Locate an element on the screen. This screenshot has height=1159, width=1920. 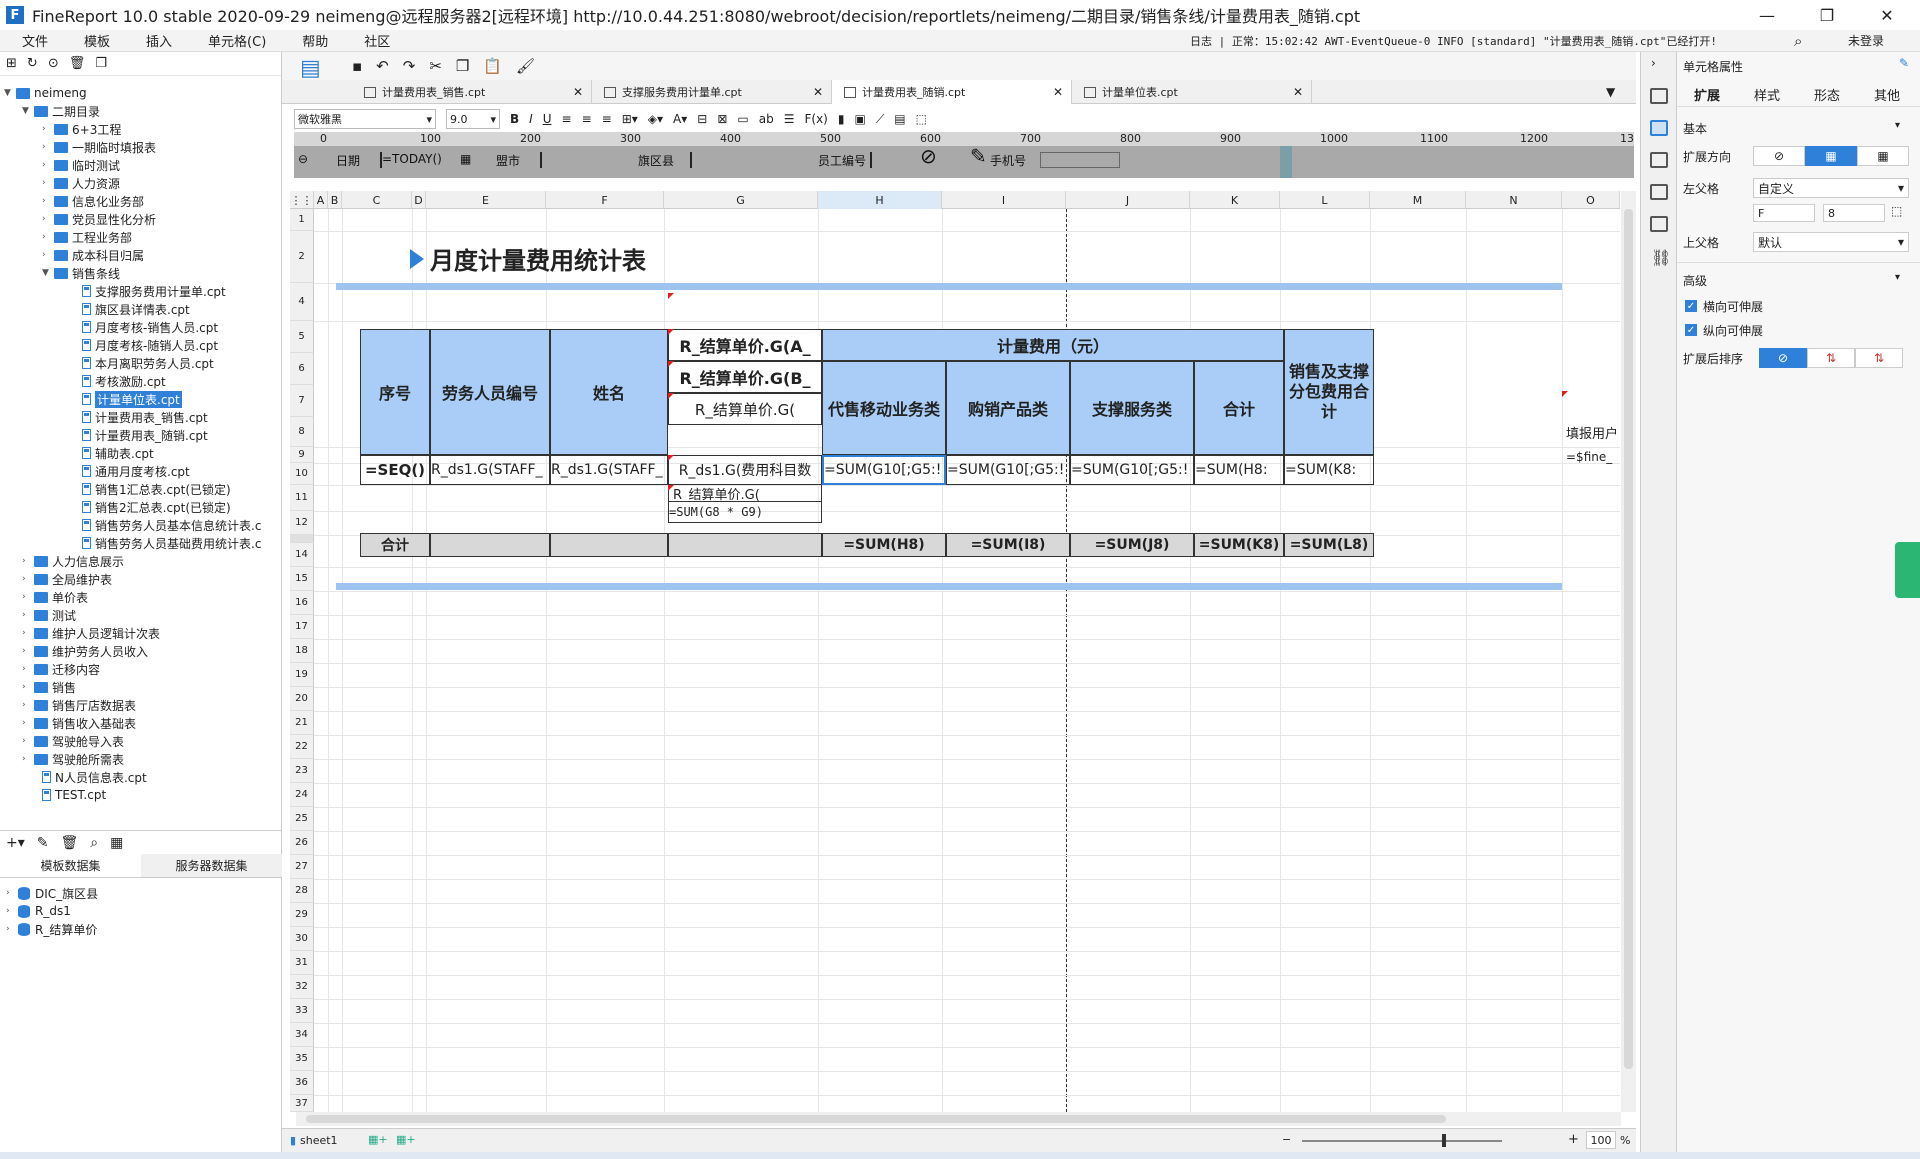
preview-icon: ⌕ is located at coordinates (94, 843).